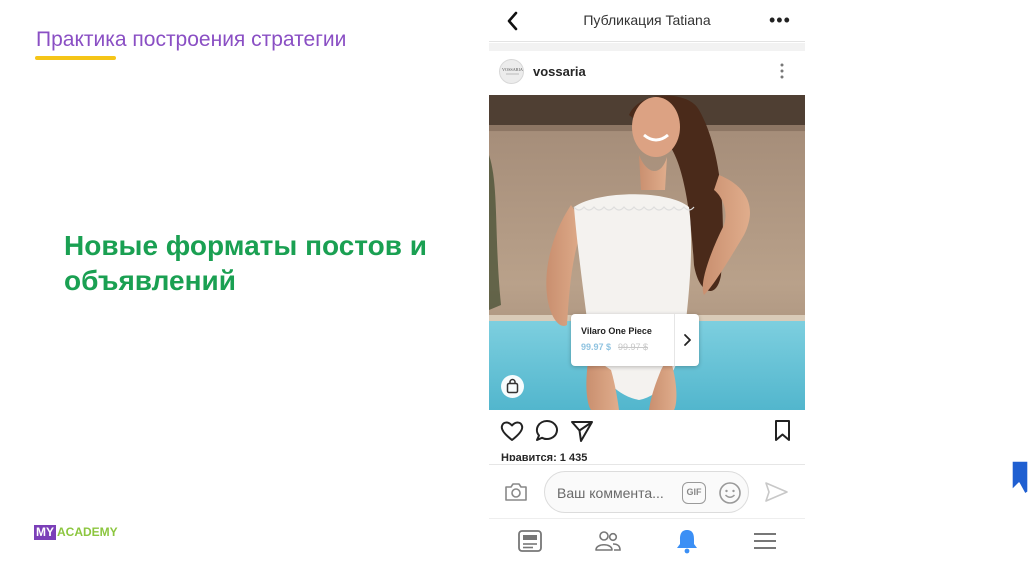  What do you see at coordinates (694, 493) in the screenshot?
I see `gif-icon: GIF` at bounding box center [694, 493].